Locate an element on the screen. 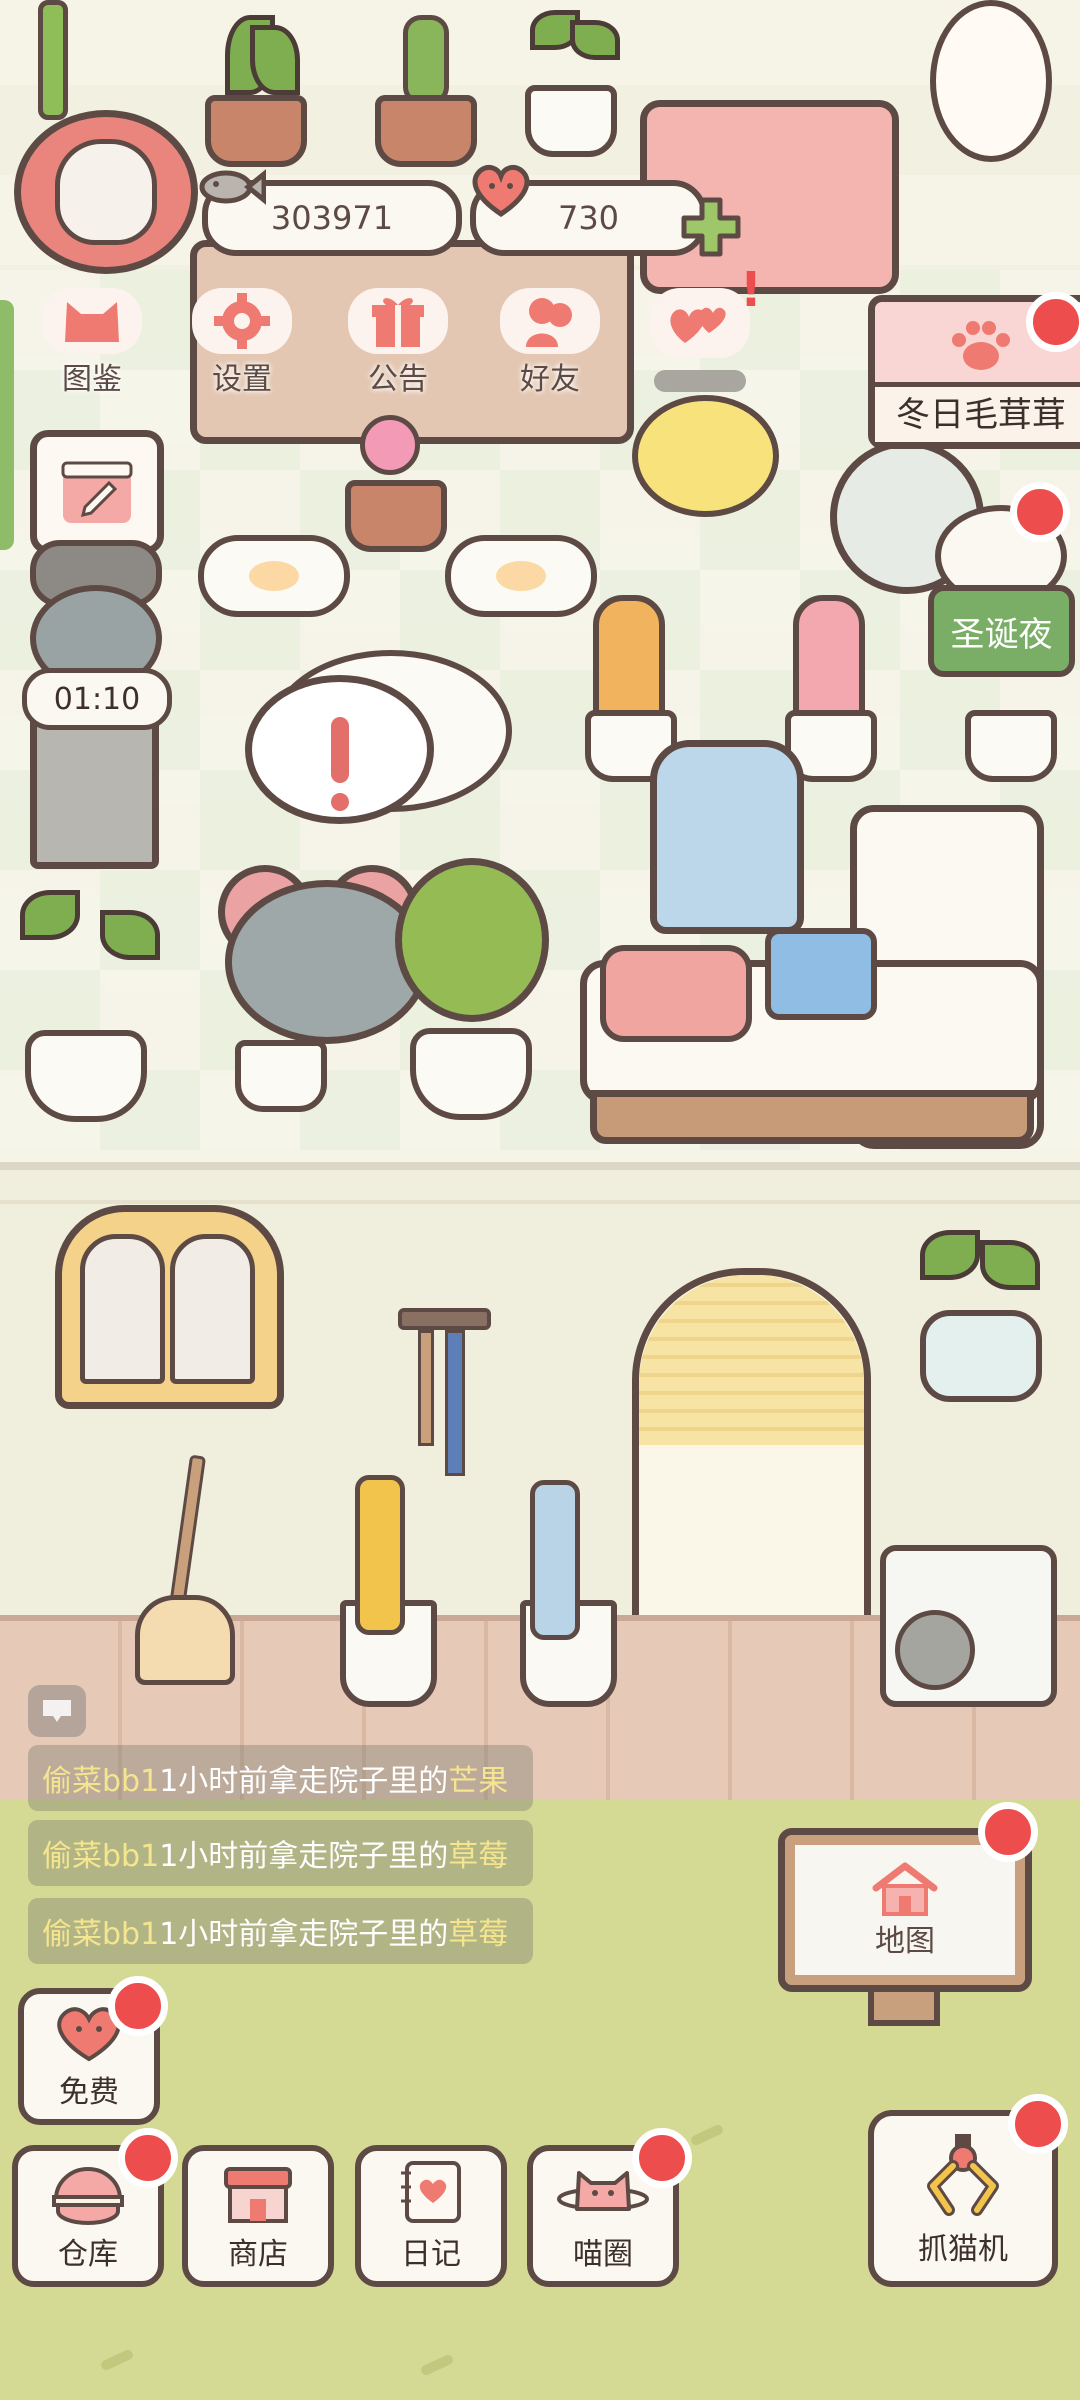 Image resolution: width=1080 pixels, height=2400 pixels. potted-flower is located at coordinates (393, 473).